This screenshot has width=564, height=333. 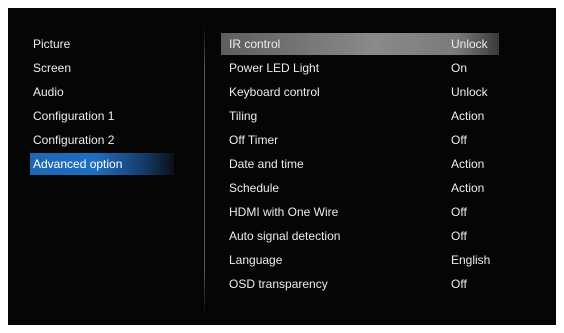 What do you see at coordinates (278, 284) in the screenshot?
I see `option-label: OSD transparency` at bounding box center [278, 284].